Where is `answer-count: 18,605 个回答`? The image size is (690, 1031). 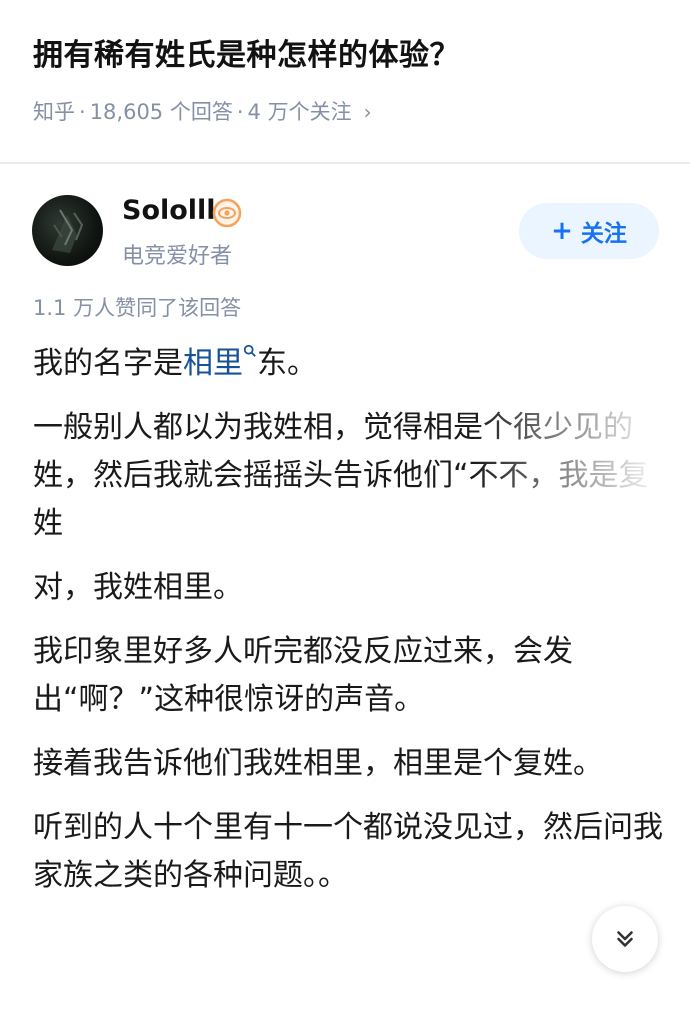
answer-count: 18,605 个回答 is located at coordinates (161, 112).